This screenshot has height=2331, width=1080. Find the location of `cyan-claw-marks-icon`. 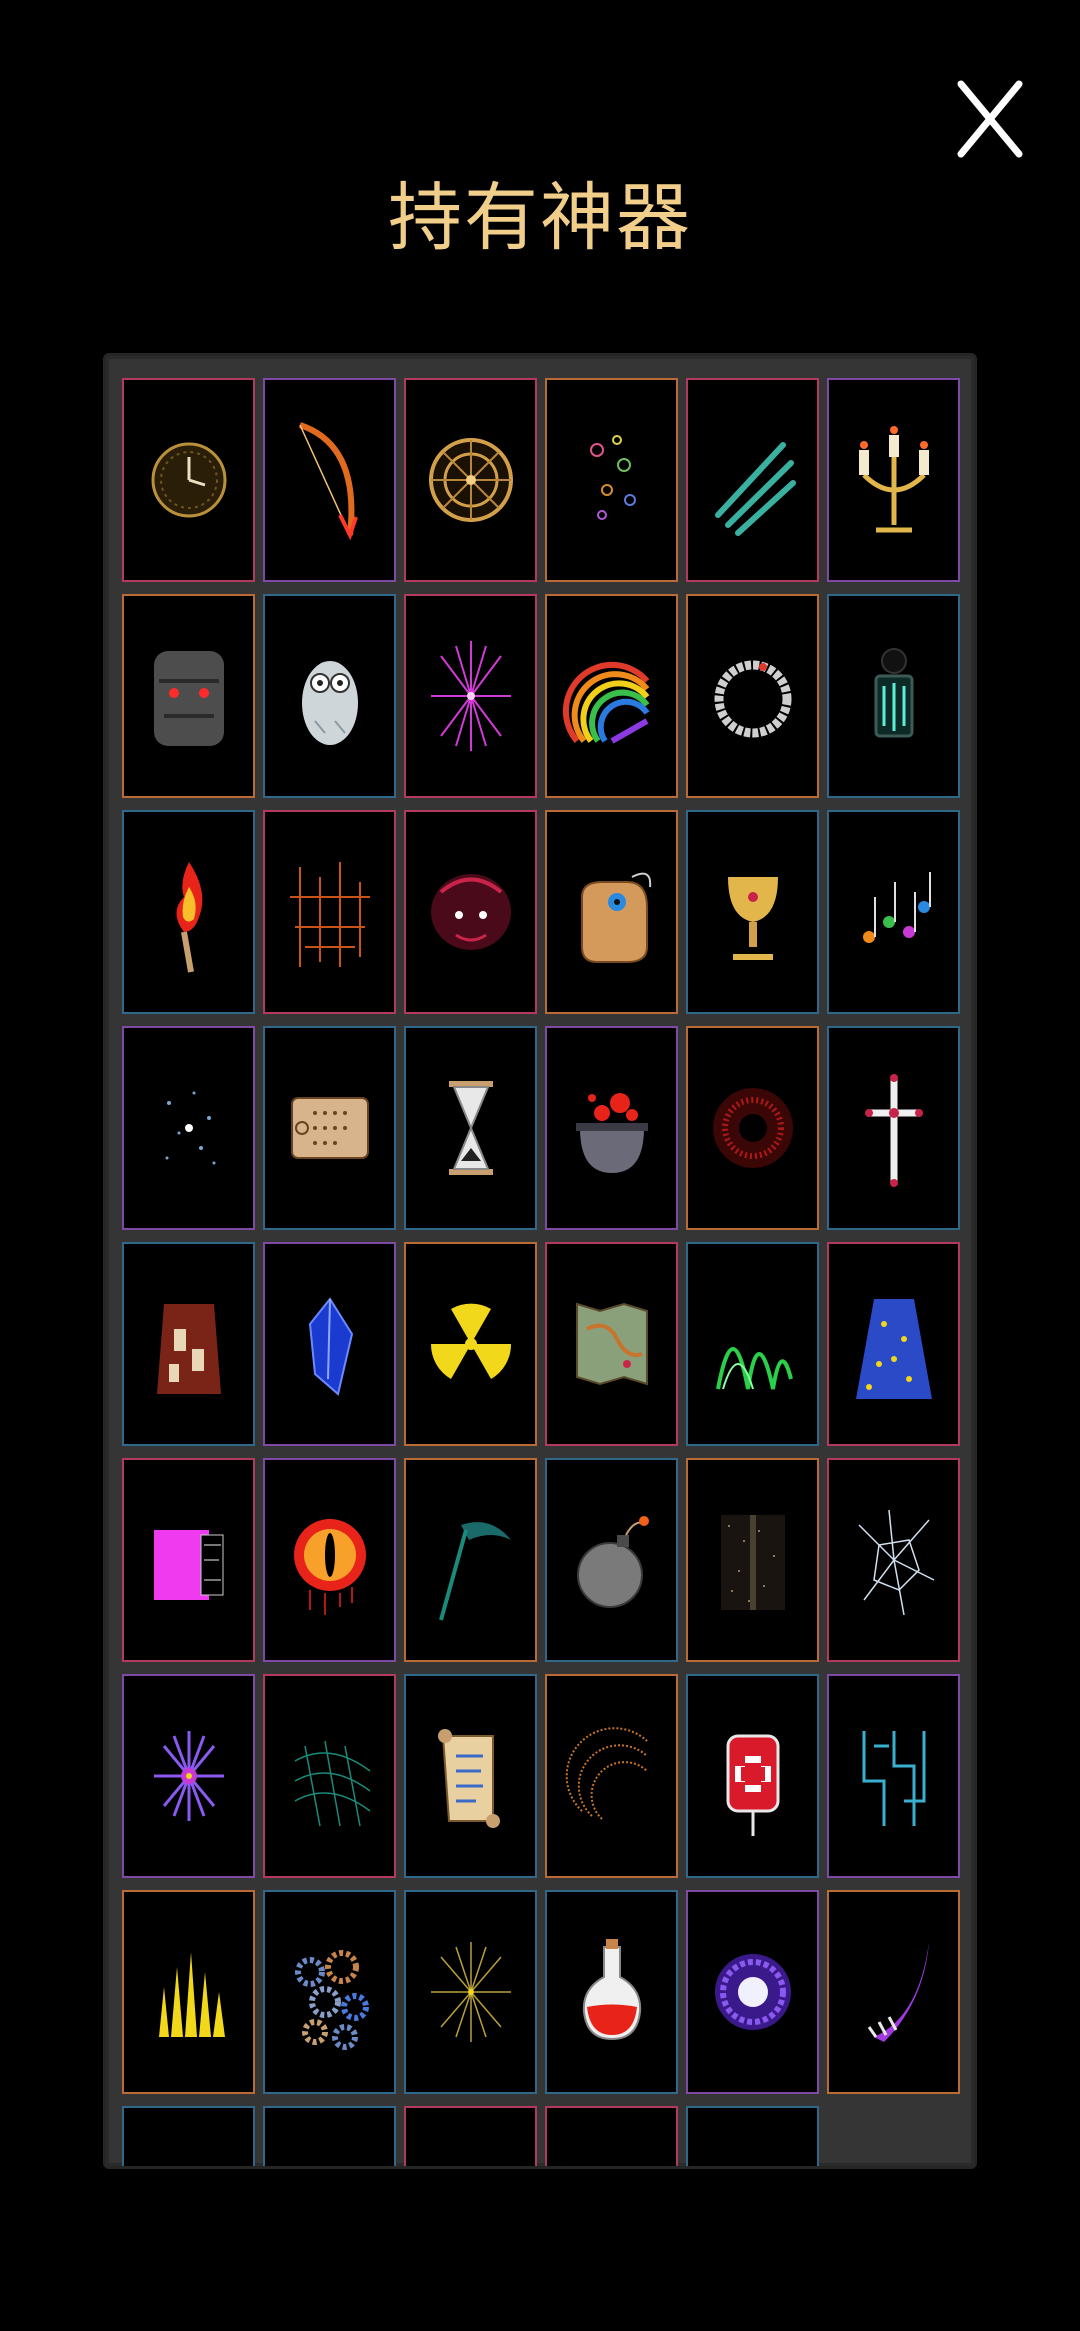

cyan-claw-marks-icon is located at coordinates (755, 489).